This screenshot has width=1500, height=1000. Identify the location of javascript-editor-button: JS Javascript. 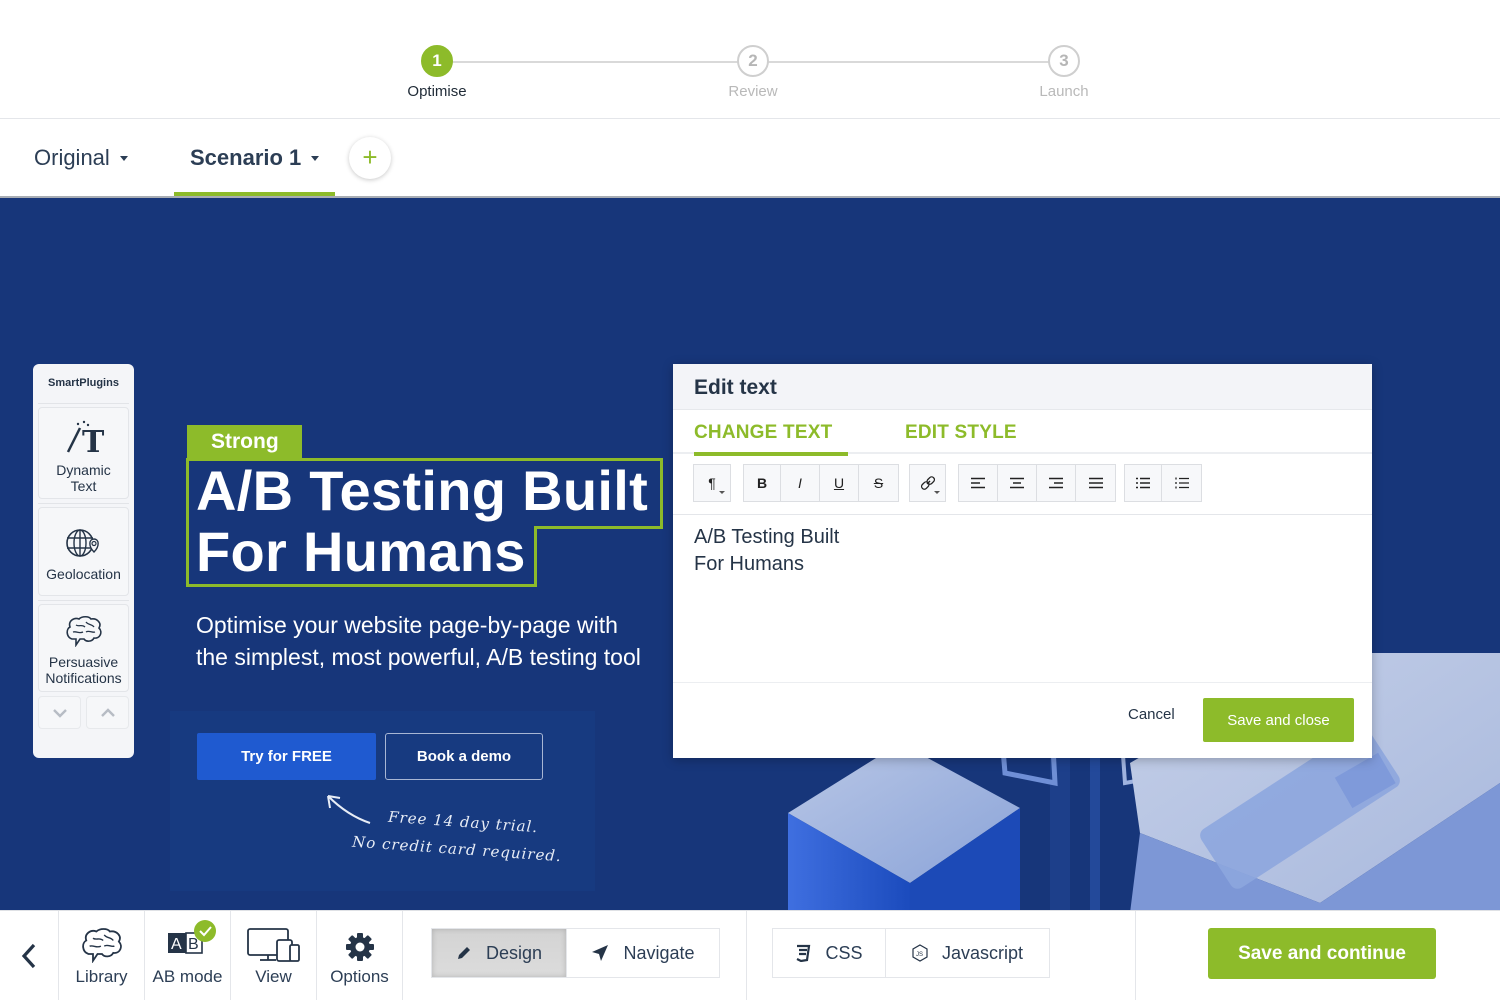
(967, 953).